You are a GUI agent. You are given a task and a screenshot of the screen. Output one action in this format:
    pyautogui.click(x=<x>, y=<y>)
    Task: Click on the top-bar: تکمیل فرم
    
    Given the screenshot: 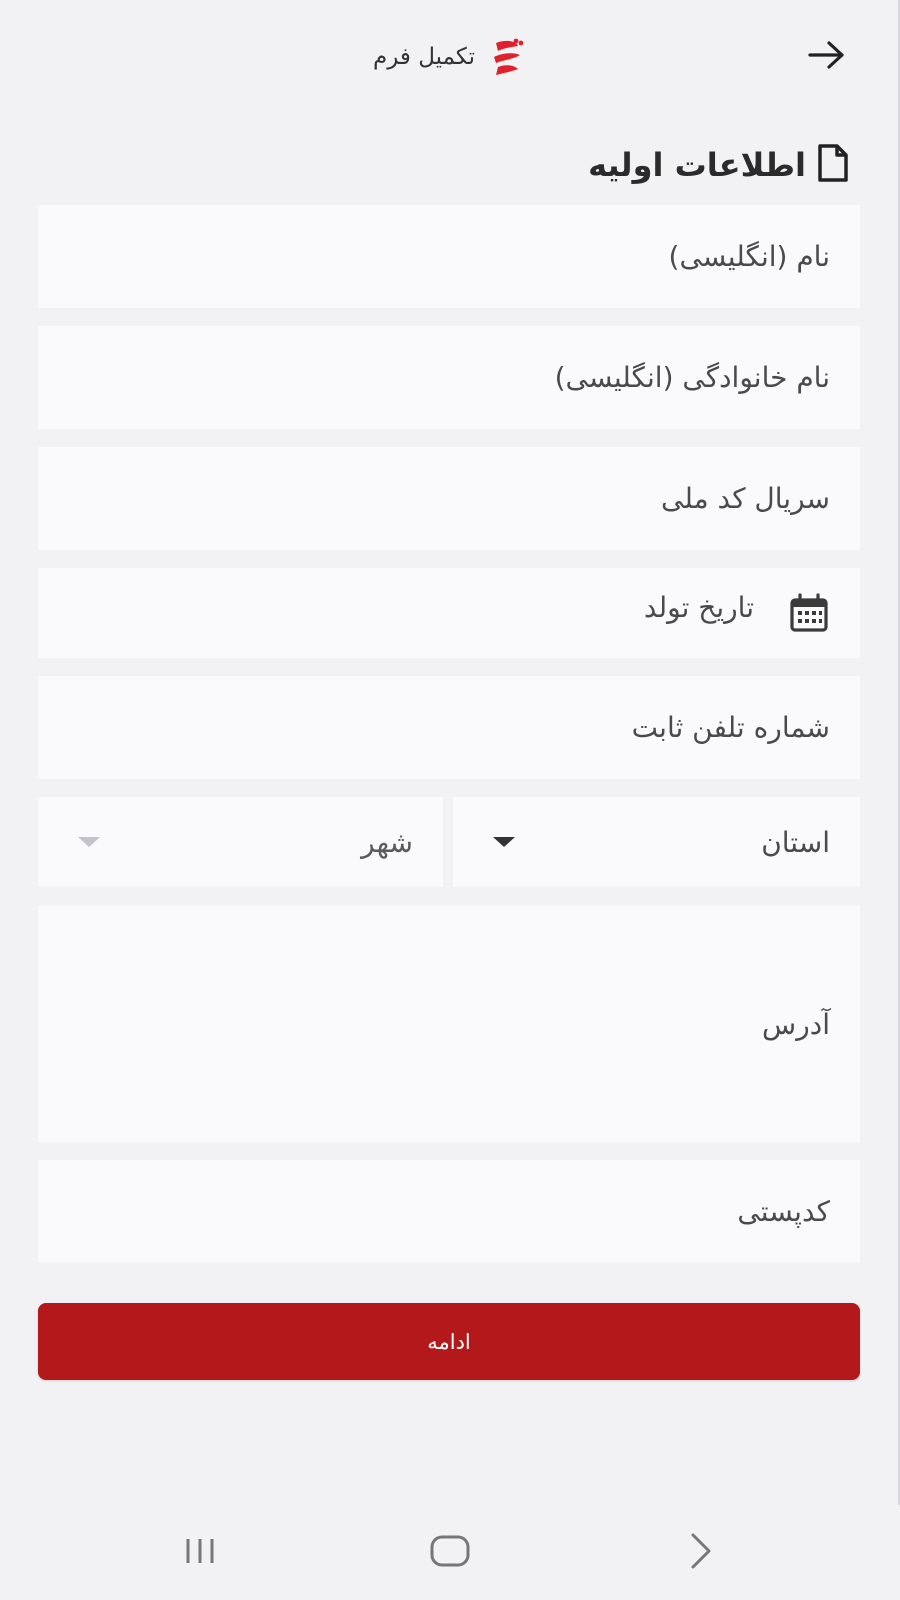 What is the action you would take?
    pyautogui.click(x=450, y=55)
    